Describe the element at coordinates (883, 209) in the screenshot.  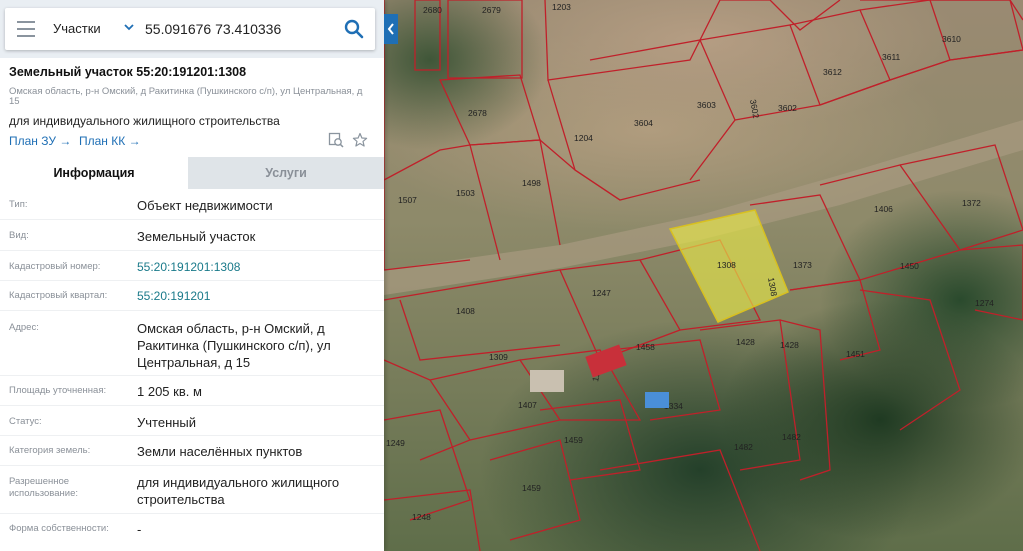
I see `parcel-label: 1406` at that location.